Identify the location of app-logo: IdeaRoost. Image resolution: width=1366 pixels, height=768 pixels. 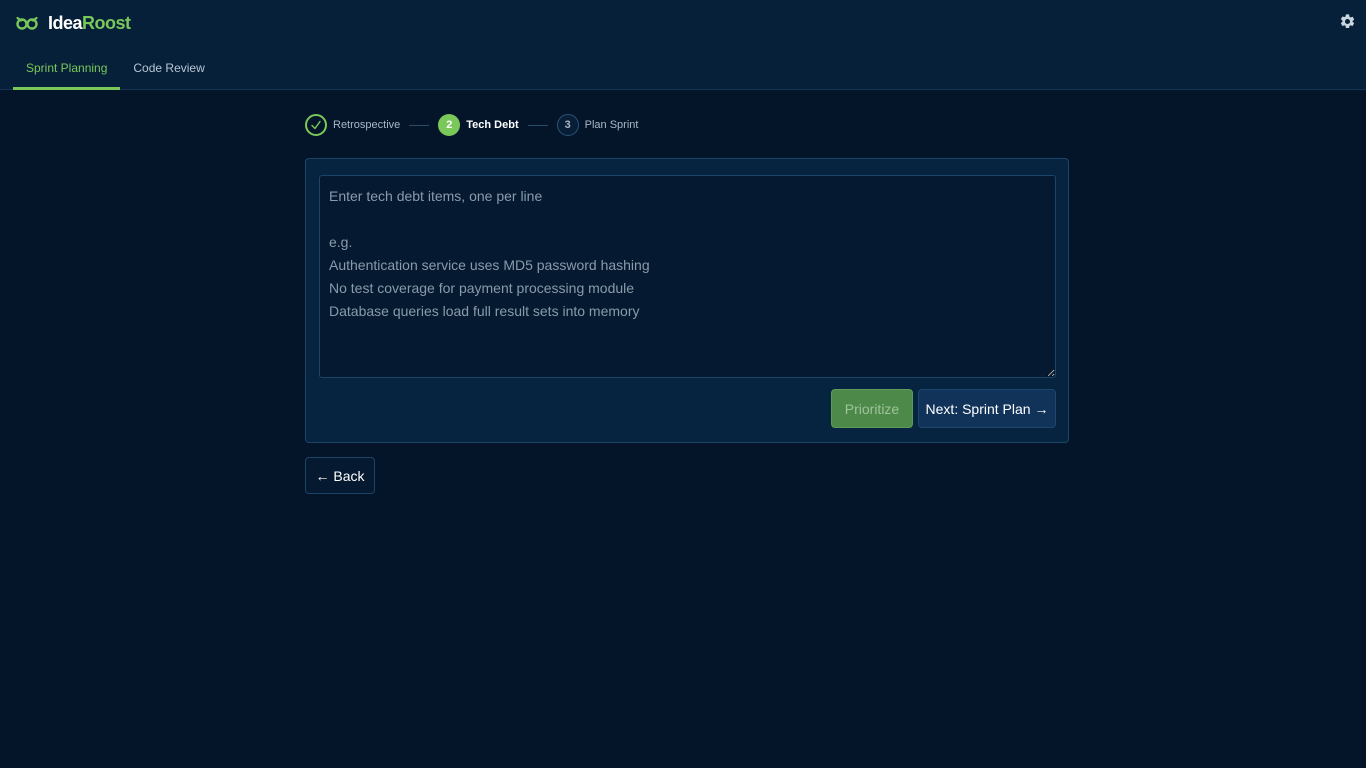
(73, 23).